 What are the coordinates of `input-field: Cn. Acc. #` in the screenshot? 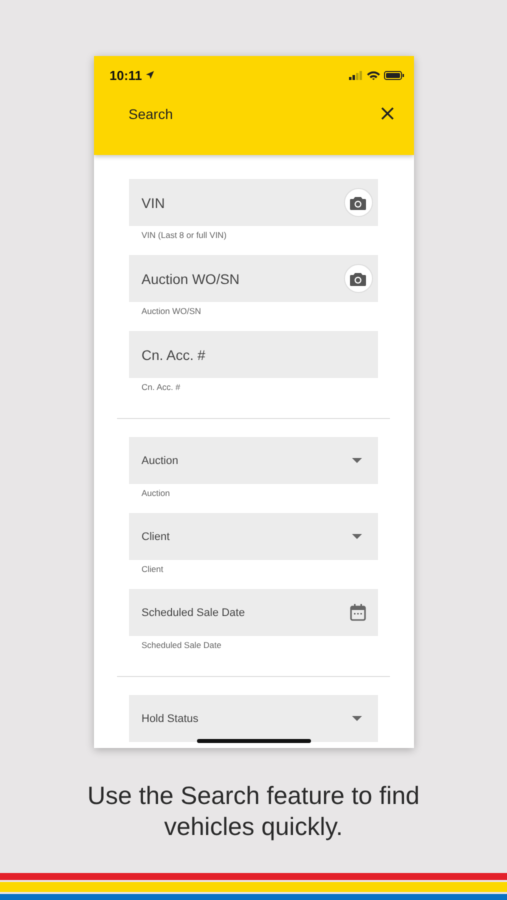 It's located at (253, 354).